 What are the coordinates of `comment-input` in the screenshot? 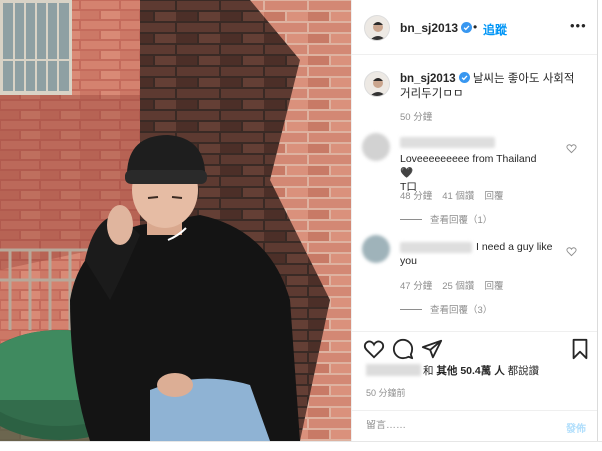 It's located at (461, 425).